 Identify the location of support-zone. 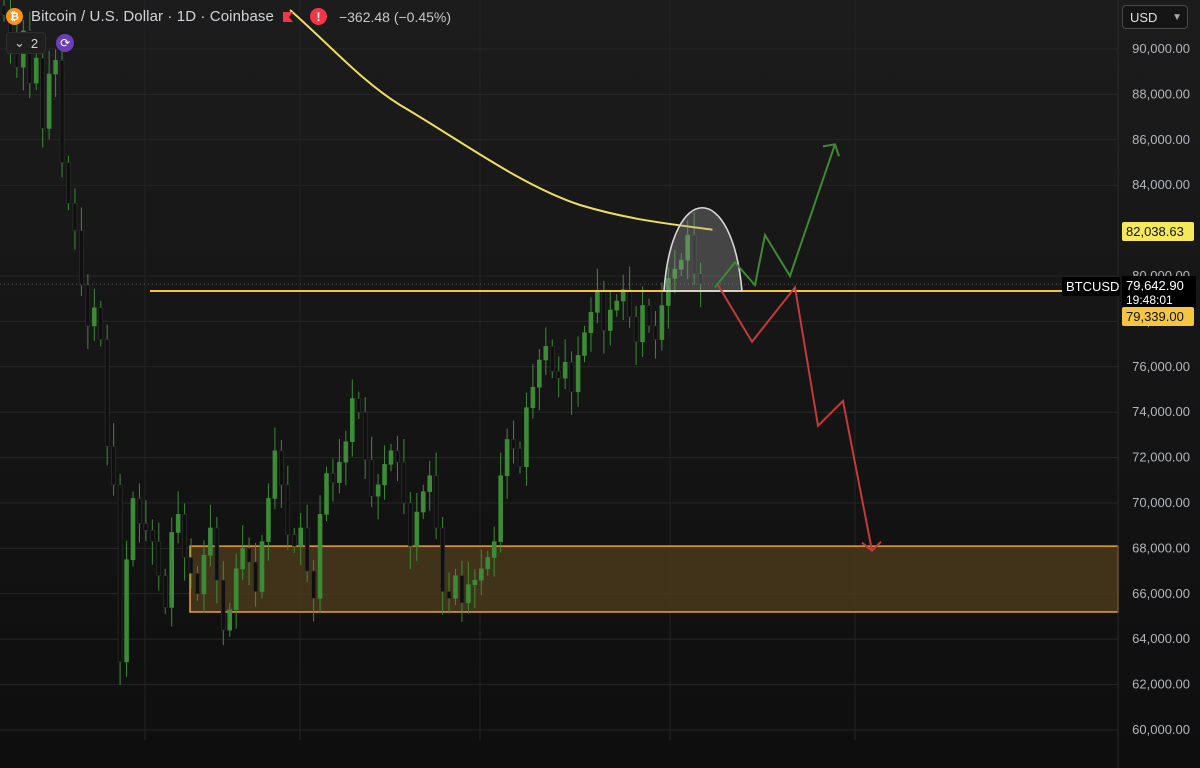
(654, 579).